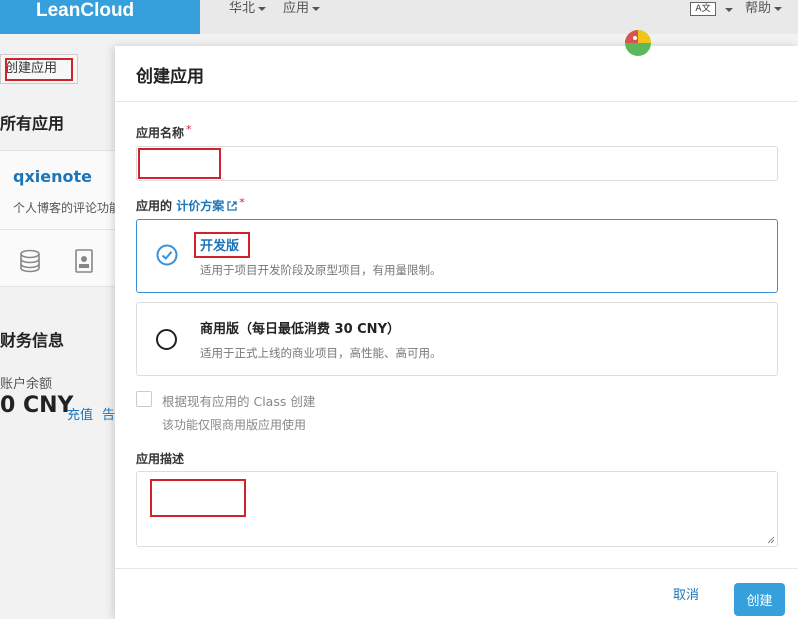 The height and width of the screenshot is (619, 798). I want to click on description-label: 应用描述, so click(160, 459).